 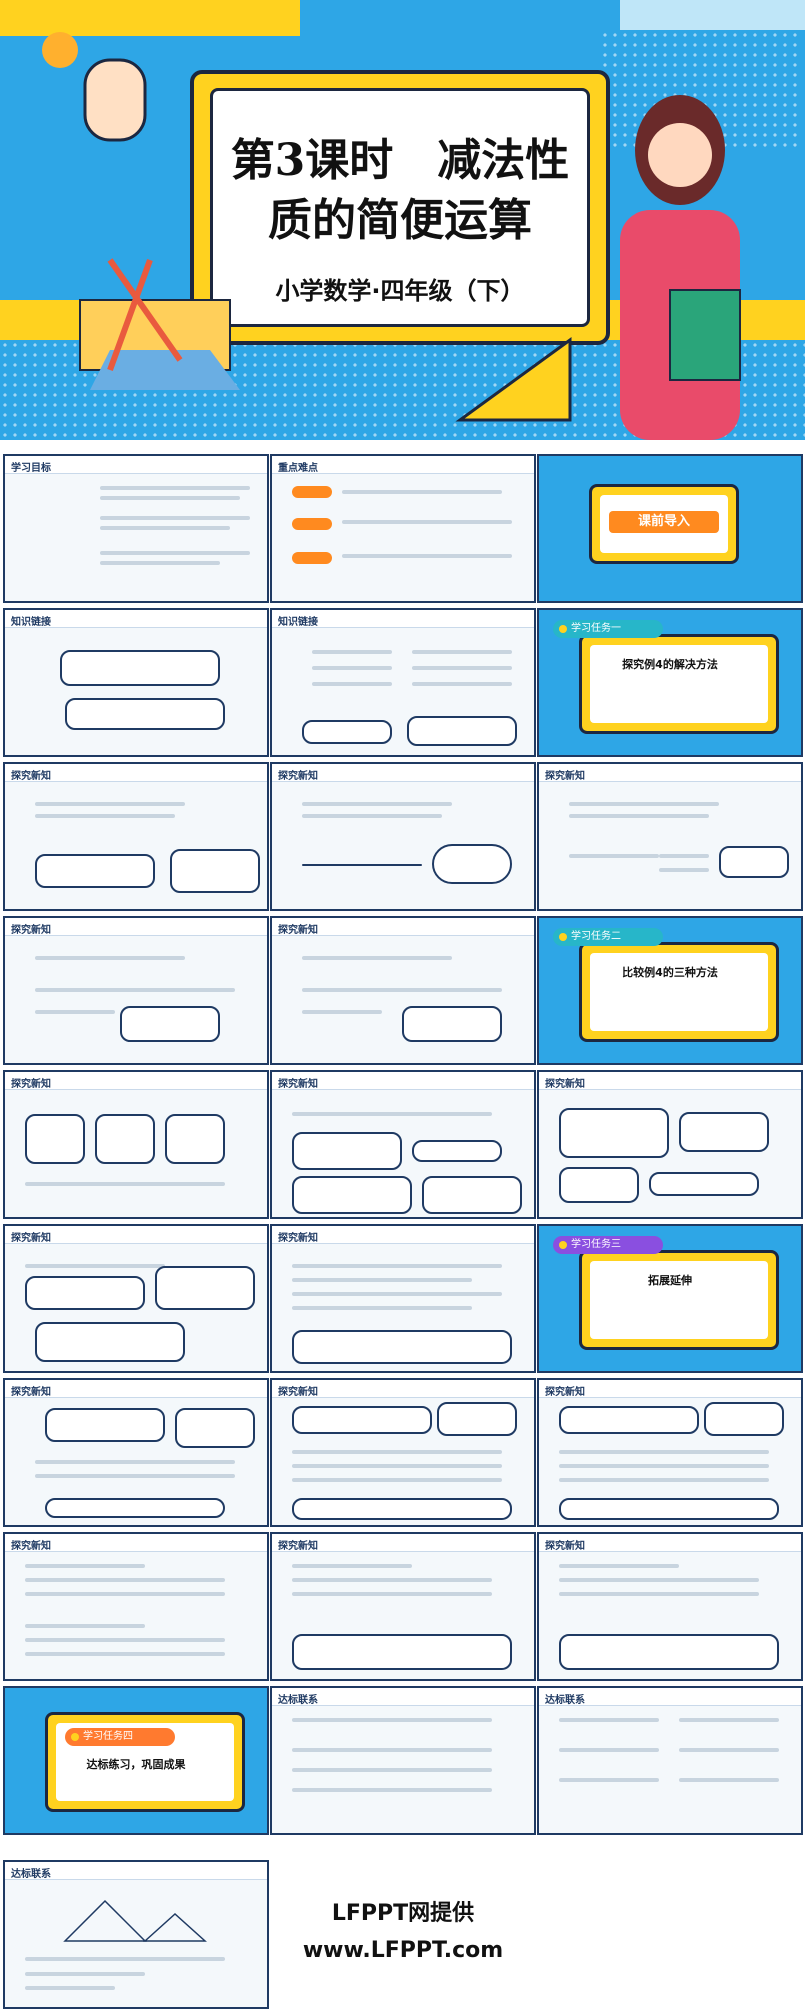 What do you see at coordinates (403, 1934) in the screenshot?
I see `watermark-panel: LFPPT网提供 www.LFPPT.com` at bounding box center [403, 1934].